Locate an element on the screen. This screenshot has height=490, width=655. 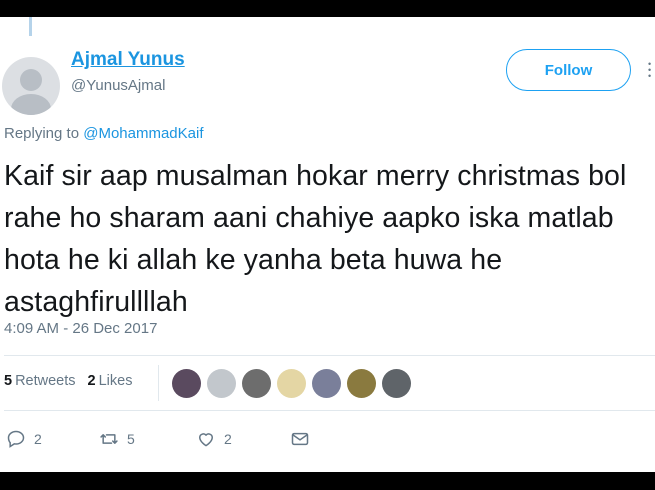
reply-count: 2 is located at coordinates (38, 439).